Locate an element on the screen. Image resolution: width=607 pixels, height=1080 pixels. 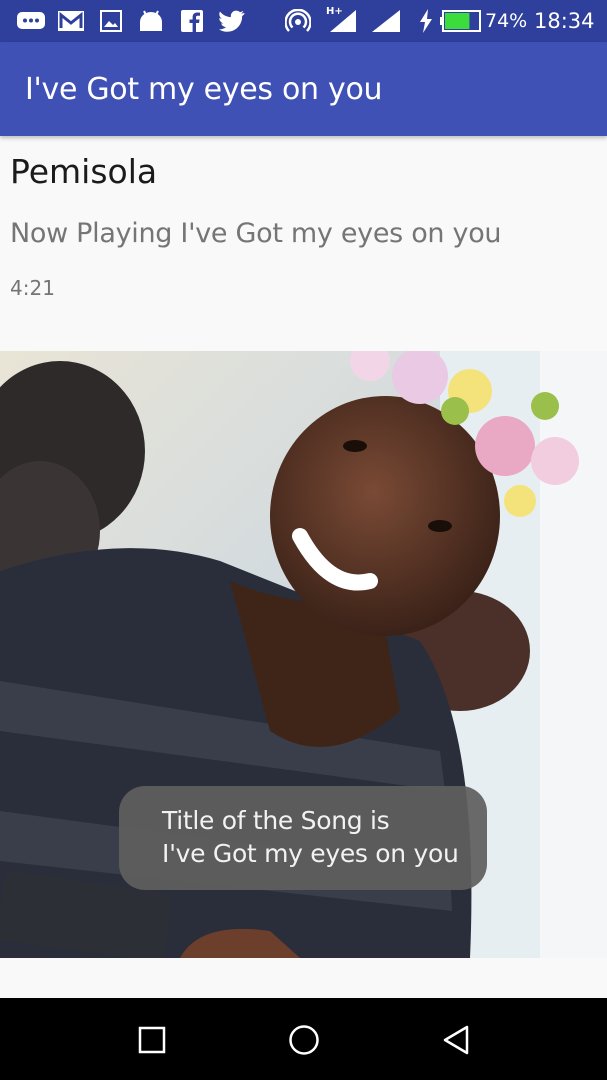
twitter-icon is located at coordinates (232, 21).